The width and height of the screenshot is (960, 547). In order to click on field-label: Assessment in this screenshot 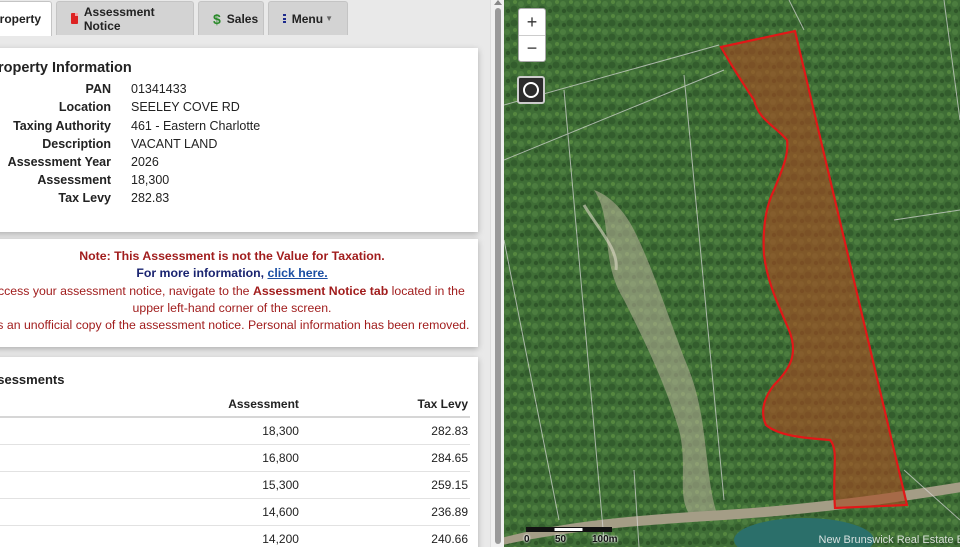, I will do `click(74, 180)`.